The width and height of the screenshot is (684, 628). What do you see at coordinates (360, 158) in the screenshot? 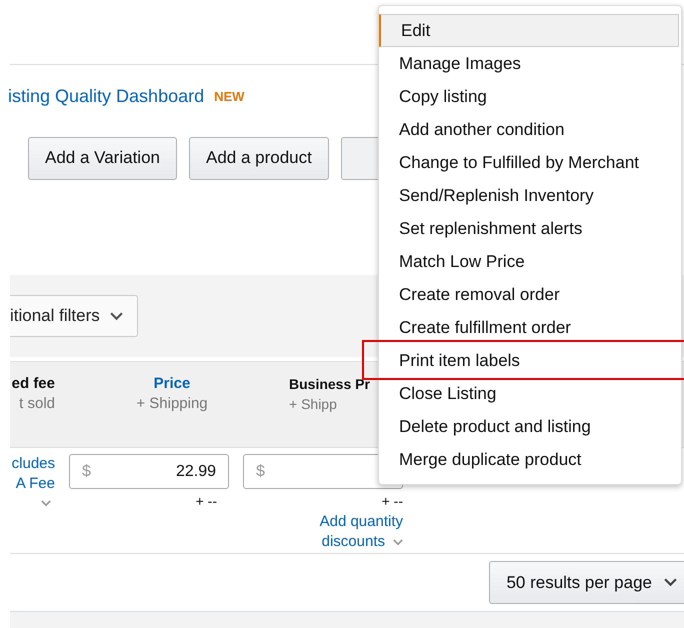
I see `partial-button` at bounding box center [360, 158].